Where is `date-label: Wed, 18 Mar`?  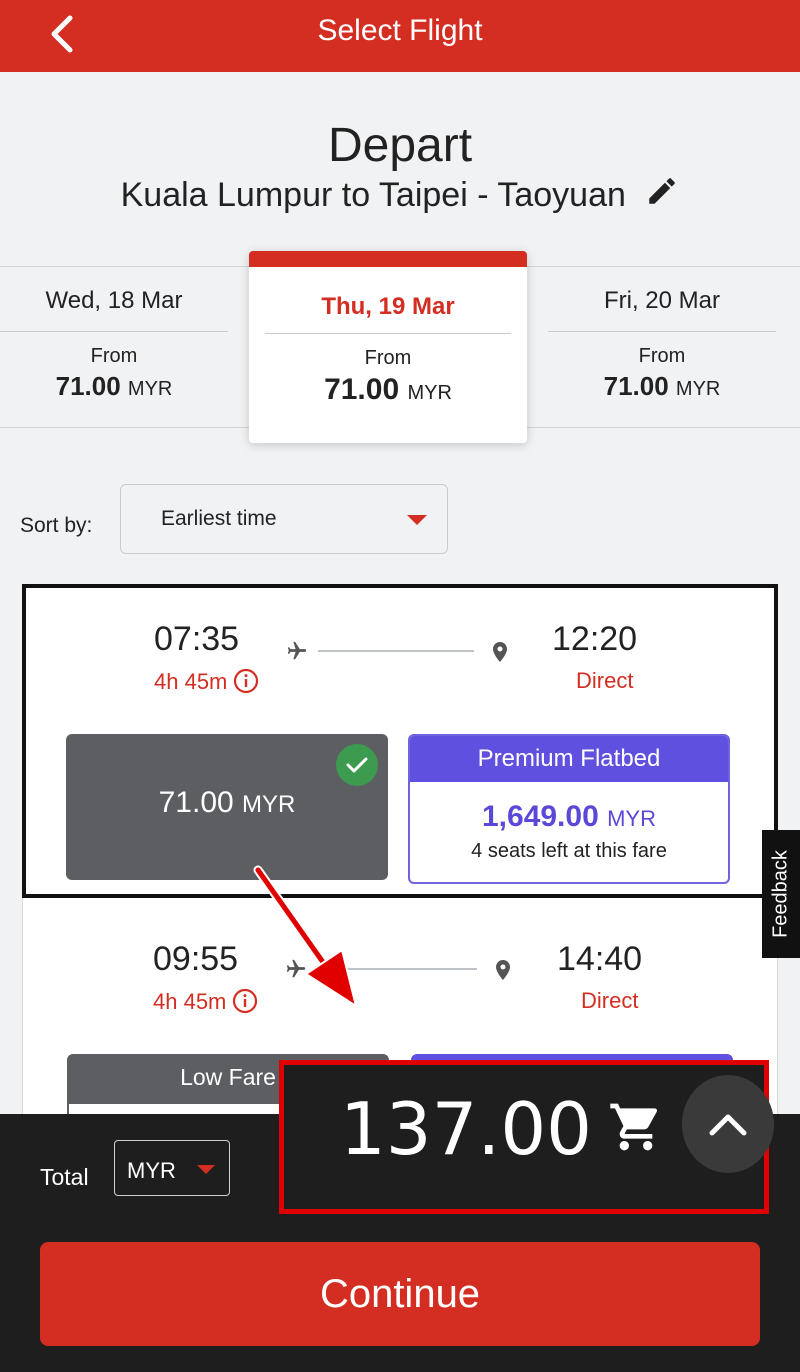
date-label: Wed, 18 Mar is located at coordinates (114, 300).